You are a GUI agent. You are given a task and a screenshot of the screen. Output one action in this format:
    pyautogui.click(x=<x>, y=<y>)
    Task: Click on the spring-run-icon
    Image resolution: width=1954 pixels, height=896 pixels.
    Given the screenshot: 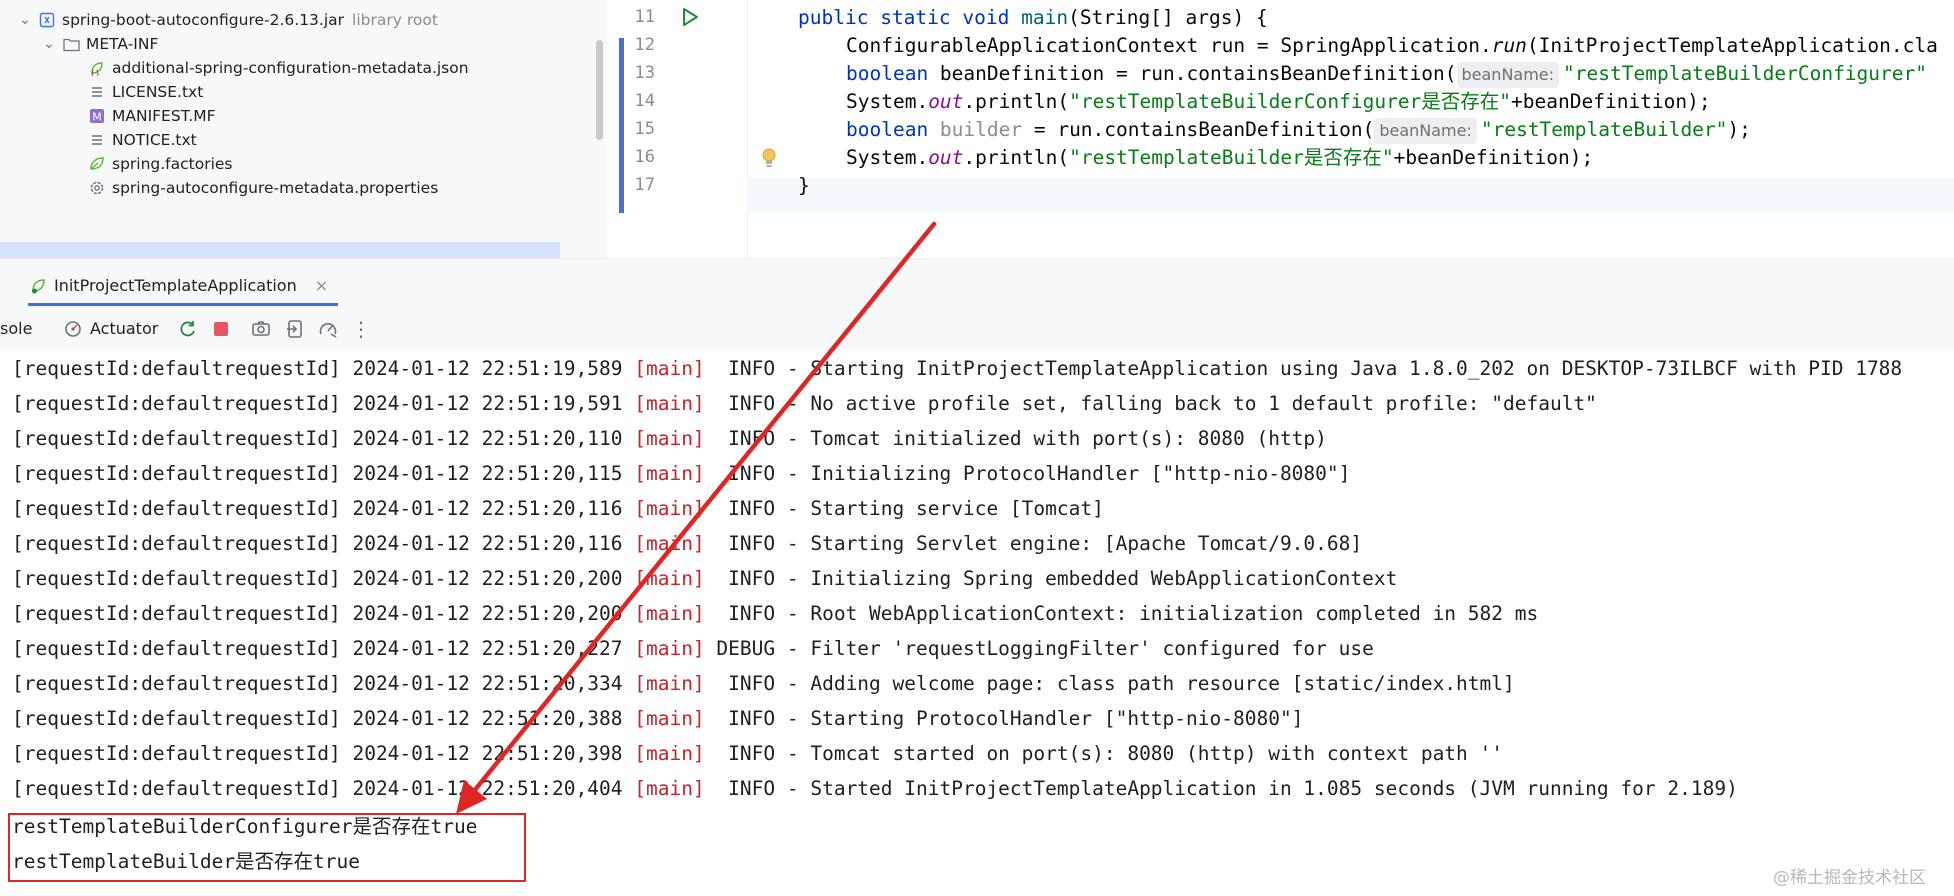 What is the action you would take?
    pyautogui.click(x=39, y=286)
    